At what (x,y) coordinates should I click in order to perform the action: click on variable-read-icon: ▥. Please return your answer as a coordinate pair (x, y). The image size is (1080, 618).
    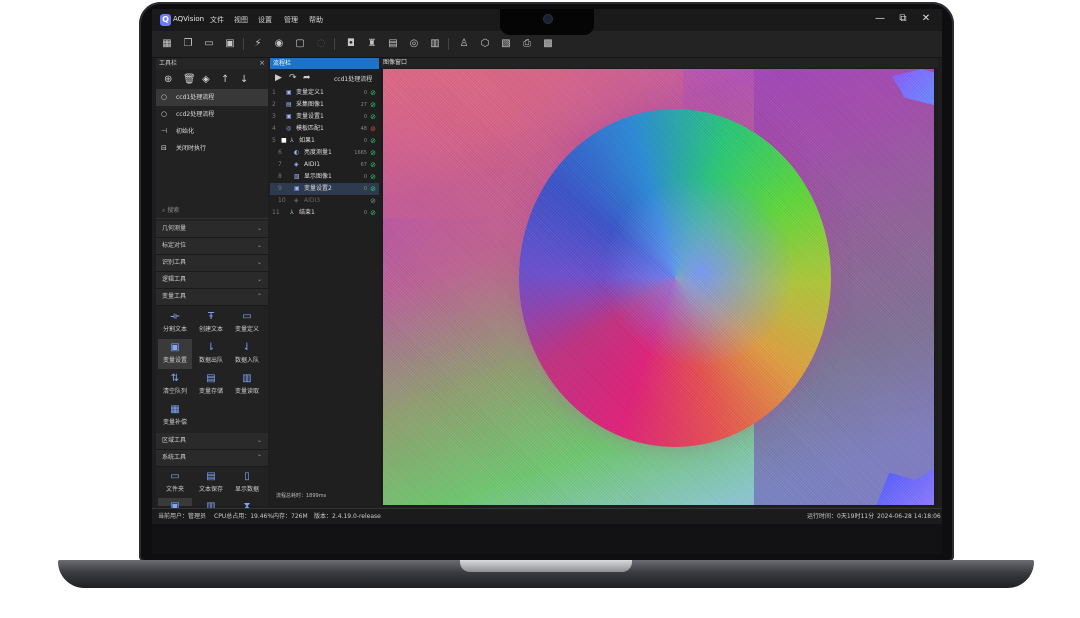
    Looking at the image, I should click on (247, 378).